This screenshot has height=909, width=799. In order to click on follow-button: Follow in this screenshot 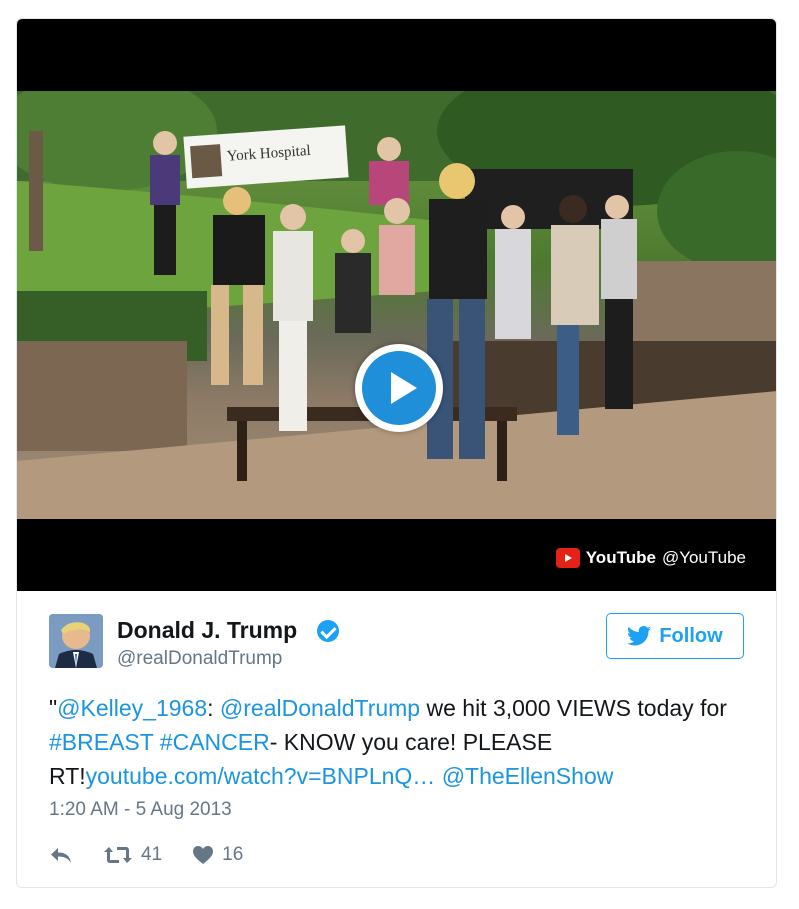, I will do `click(675, 636)`.